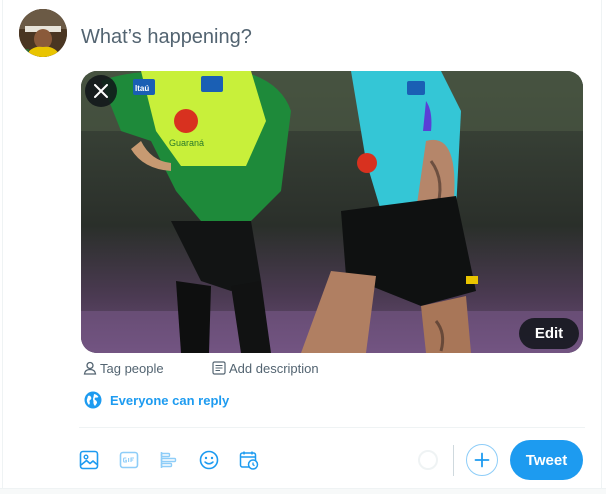 The width and height of the screenshot is (606, 494). What do you see at coordinates (332, 427) in the screenshot?
I see `toolbar-divider` at bounding box center [332, 427].